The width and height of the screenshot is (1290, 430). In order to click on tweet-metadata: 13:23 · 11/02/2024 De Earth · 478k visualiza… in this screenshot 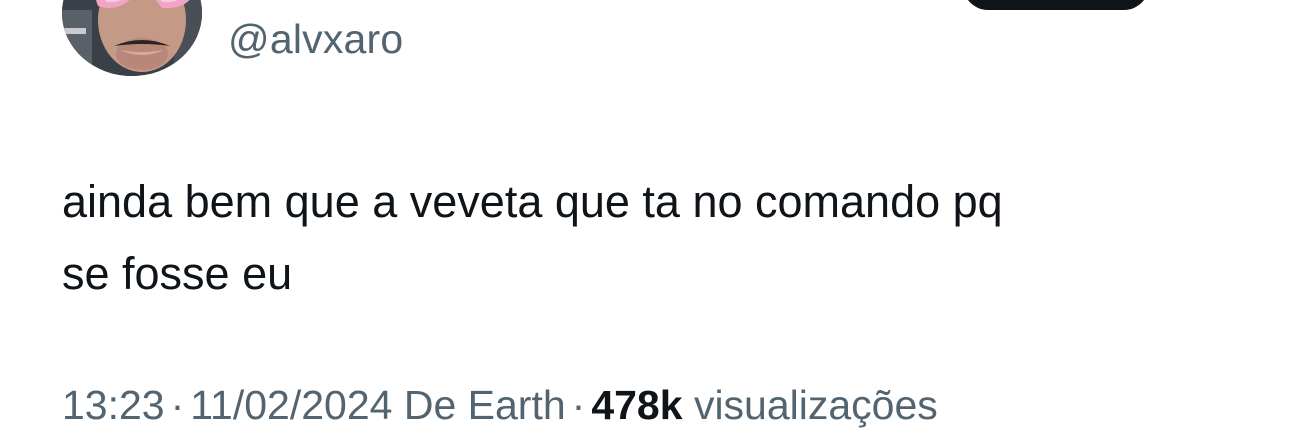, I will do `click(500, 405)`.